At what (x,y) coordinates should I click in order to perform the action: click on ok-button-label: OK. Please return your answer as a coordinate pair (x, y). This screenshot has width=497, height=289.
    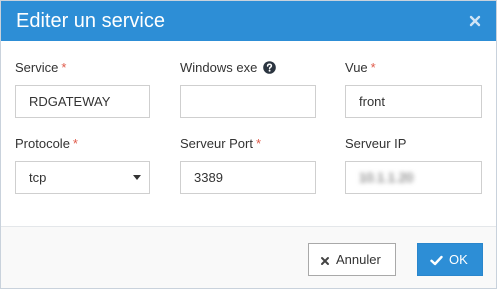
    Looking at the image, I should click on (458, 259).